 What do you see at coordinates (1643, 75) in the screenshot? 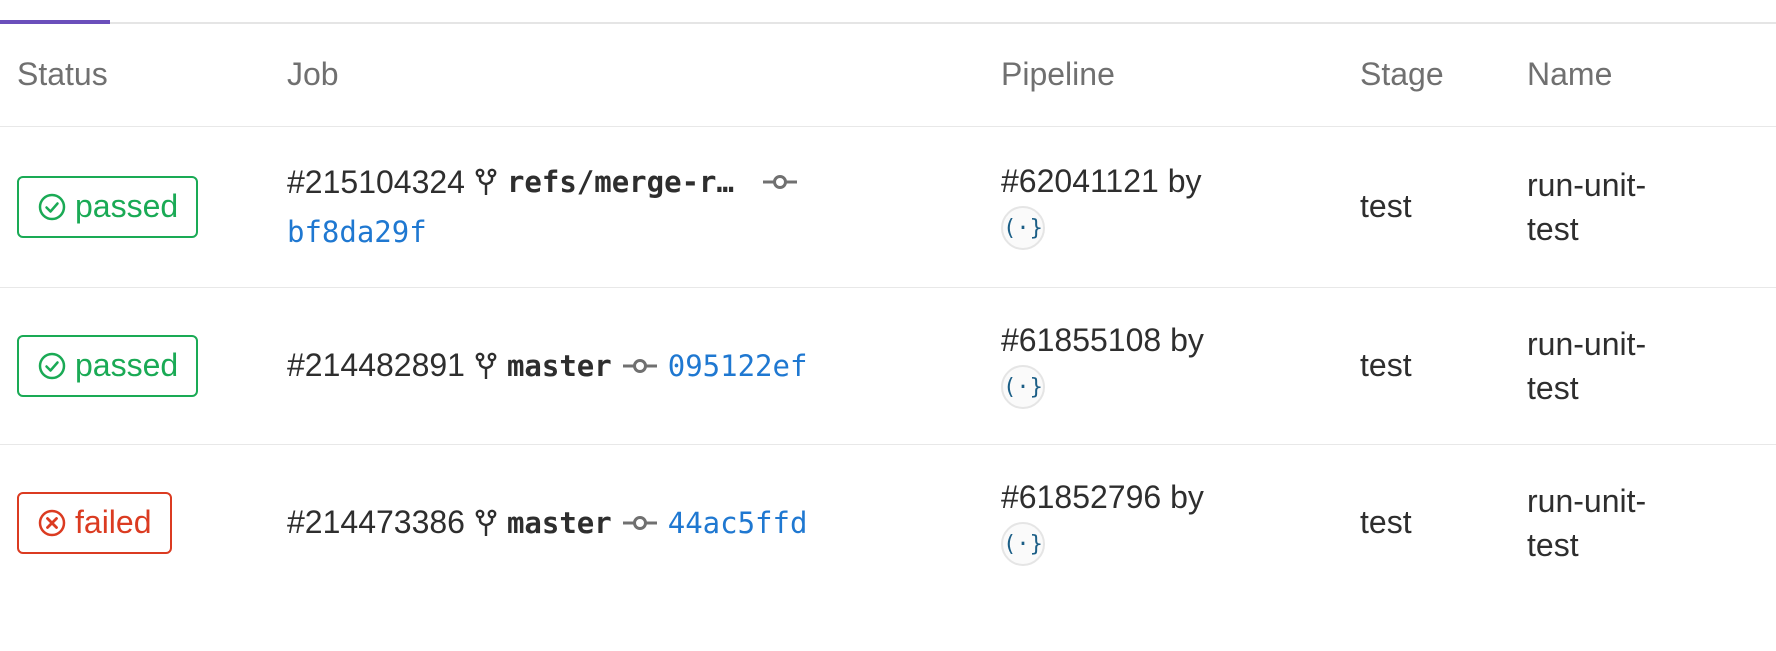
I see `header-name: Name` at bounding box center [1643, 75].